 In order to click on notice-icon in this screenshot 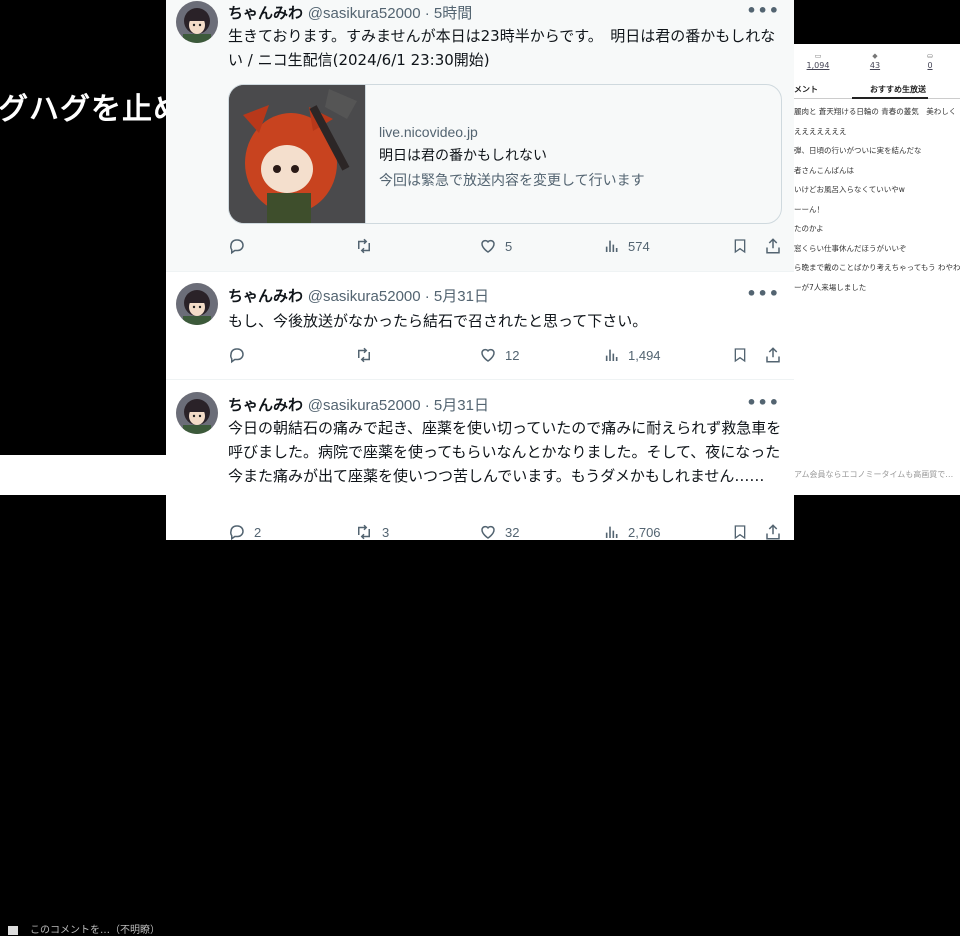, I will do `click(13, 930)`.